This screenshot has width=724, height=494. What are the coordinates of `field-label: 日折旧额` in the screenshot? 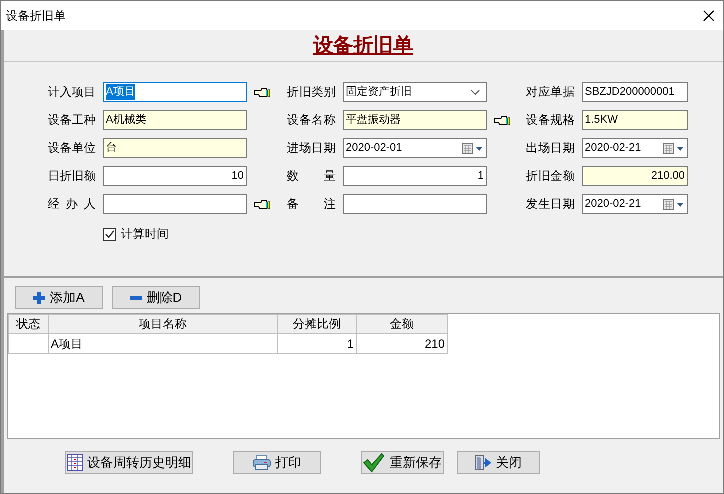 It's located at (72, 176).